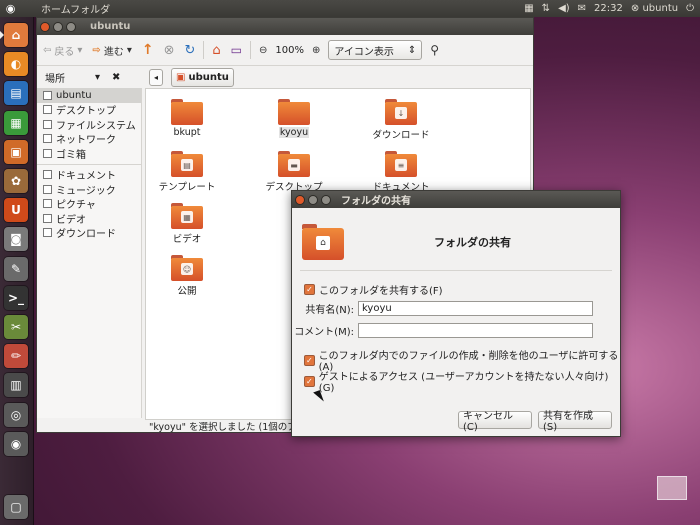  What do you see at coordinates (16, 414) in the screenshot?
I see `launcher-applications-icon: ◎` at bounding box center [16, 414].